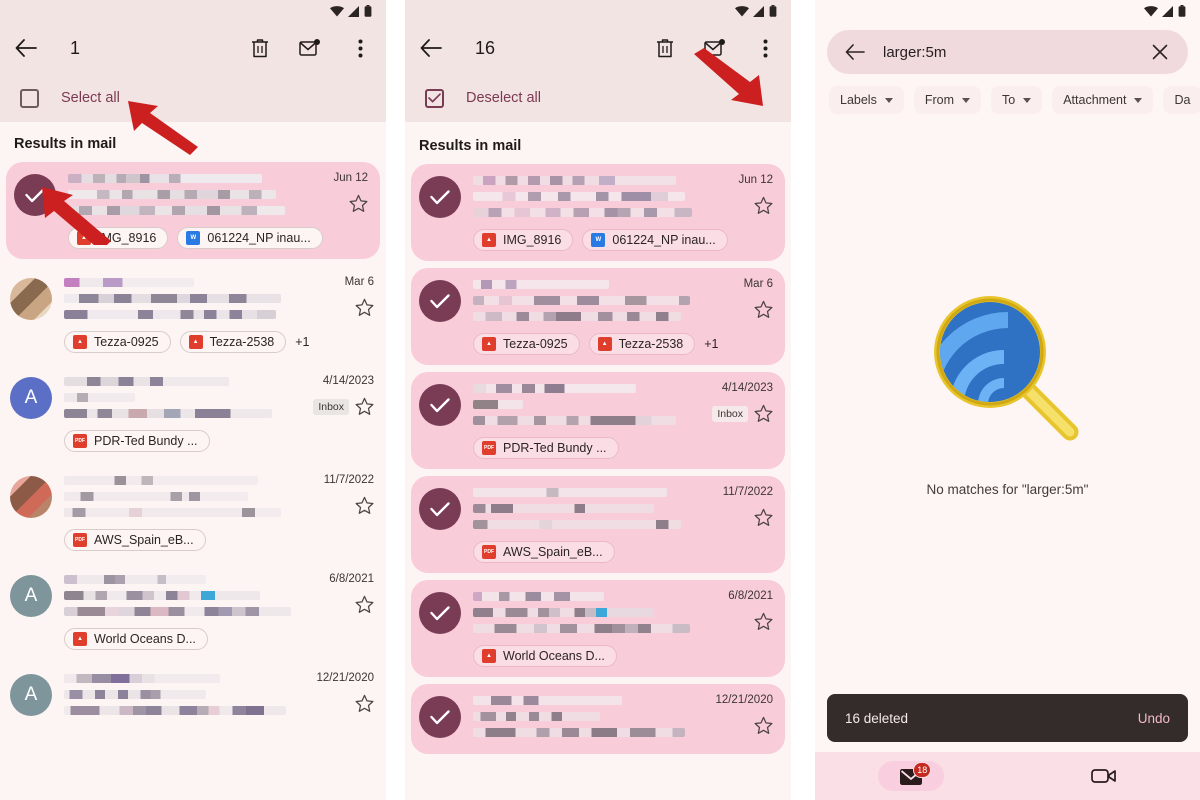  What do you see at coordinates (598, 48) in the screenshot?
I see `selection-action-bar: 16` at bounding box center [598, 48].